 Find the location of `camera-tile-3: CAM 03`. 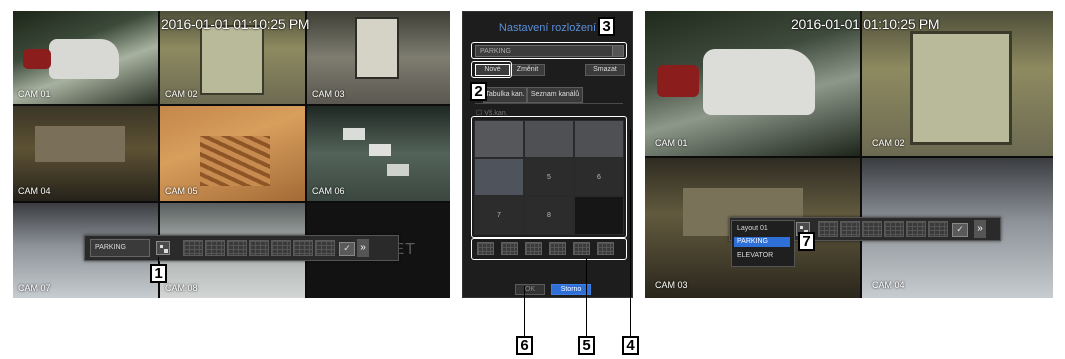

camera-tile-3: CAM 03 is located at coordinates (378, 57).